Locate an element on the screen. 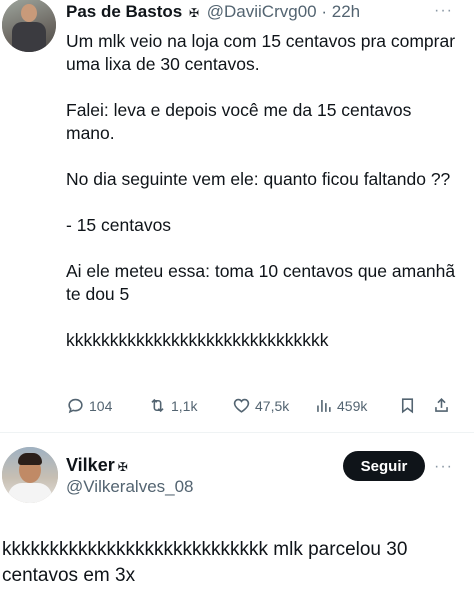 The width and height of the screenshot is (474, 594). author-name: Pas de Bastos is located at coordinates (124, 11).